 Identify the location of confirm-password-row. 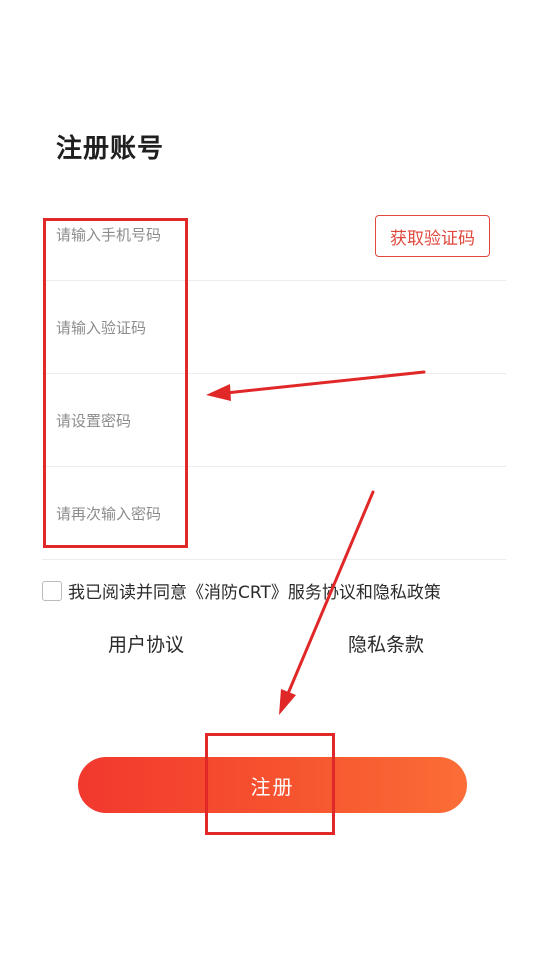
(274, 513).